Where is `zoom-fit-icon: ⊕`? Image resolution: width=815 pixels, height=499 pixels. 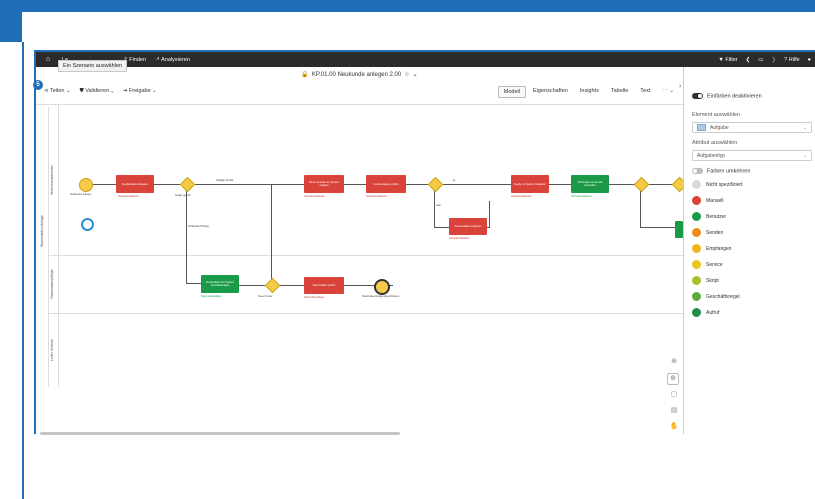
zoom-fit-icon: ⊕ is located at coordinates (673, 379).